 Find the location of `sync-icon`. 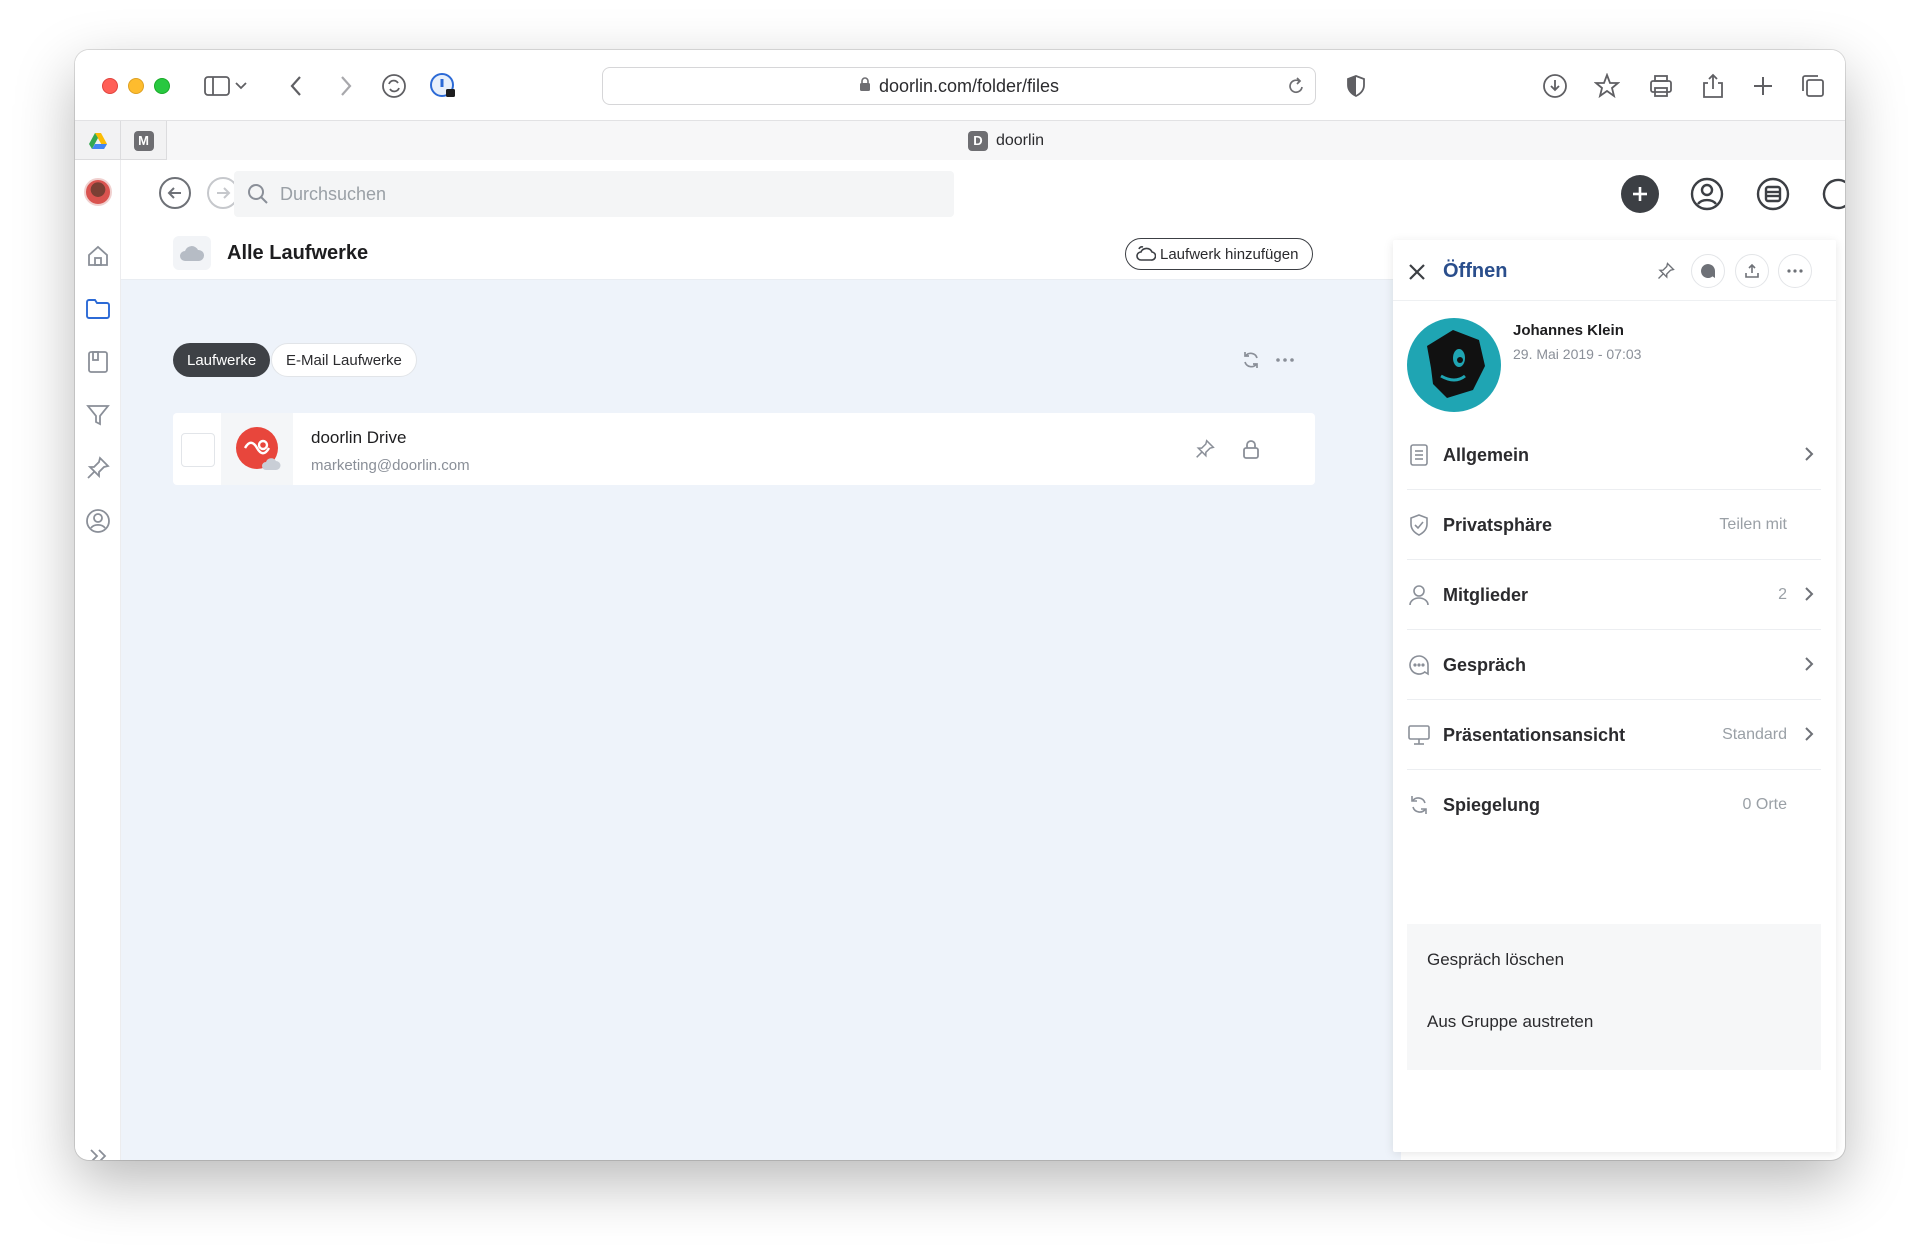

sync-icon is located at coordinates (1419, 805).